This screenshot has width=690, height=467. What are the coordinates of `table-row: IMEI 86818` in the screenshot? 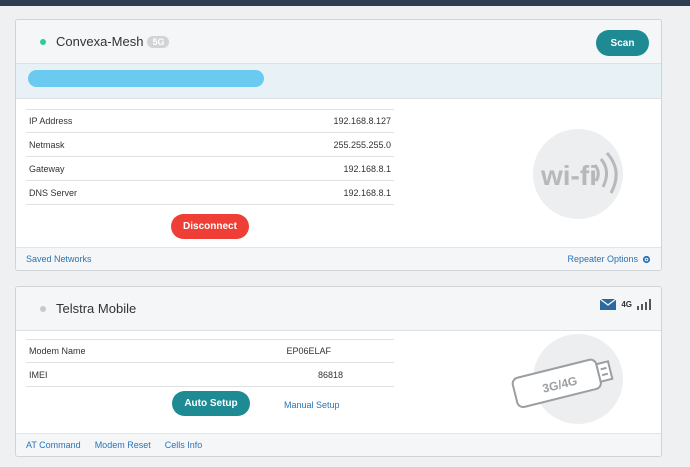 It's located at (210, 375).